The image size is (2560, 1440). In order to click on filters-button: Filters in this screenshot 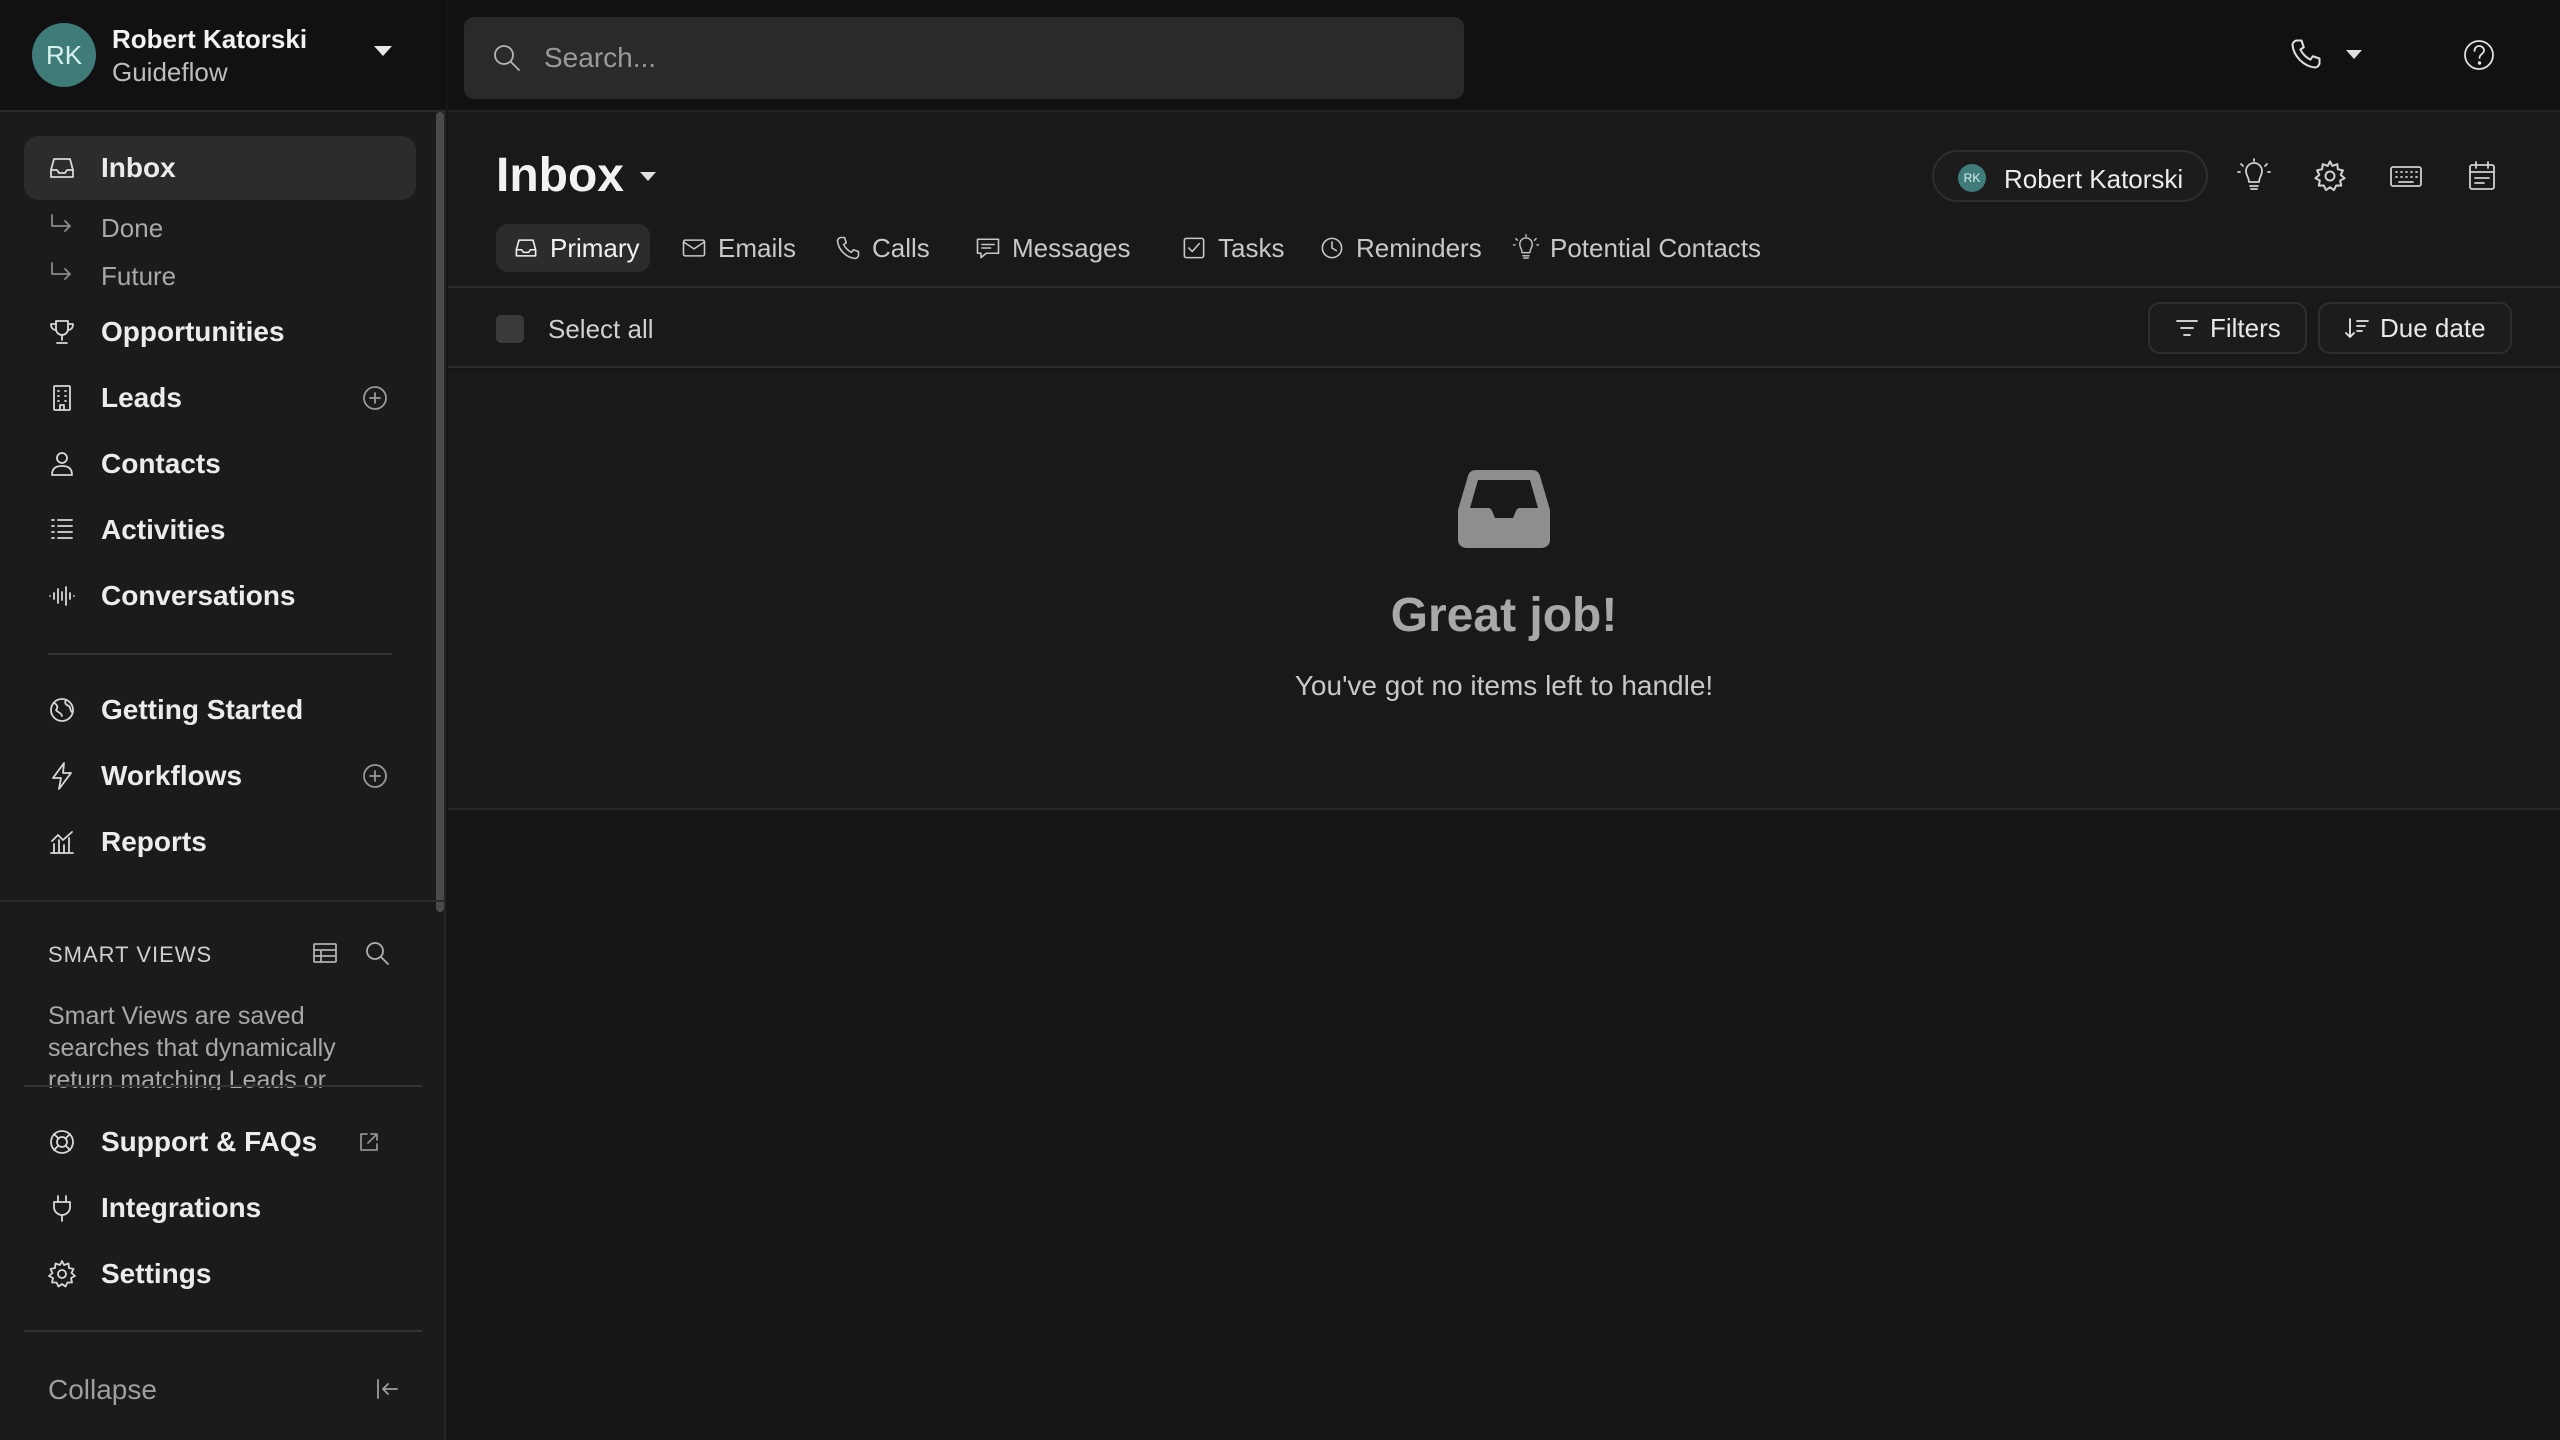, I will do `click(2227, 328)`.